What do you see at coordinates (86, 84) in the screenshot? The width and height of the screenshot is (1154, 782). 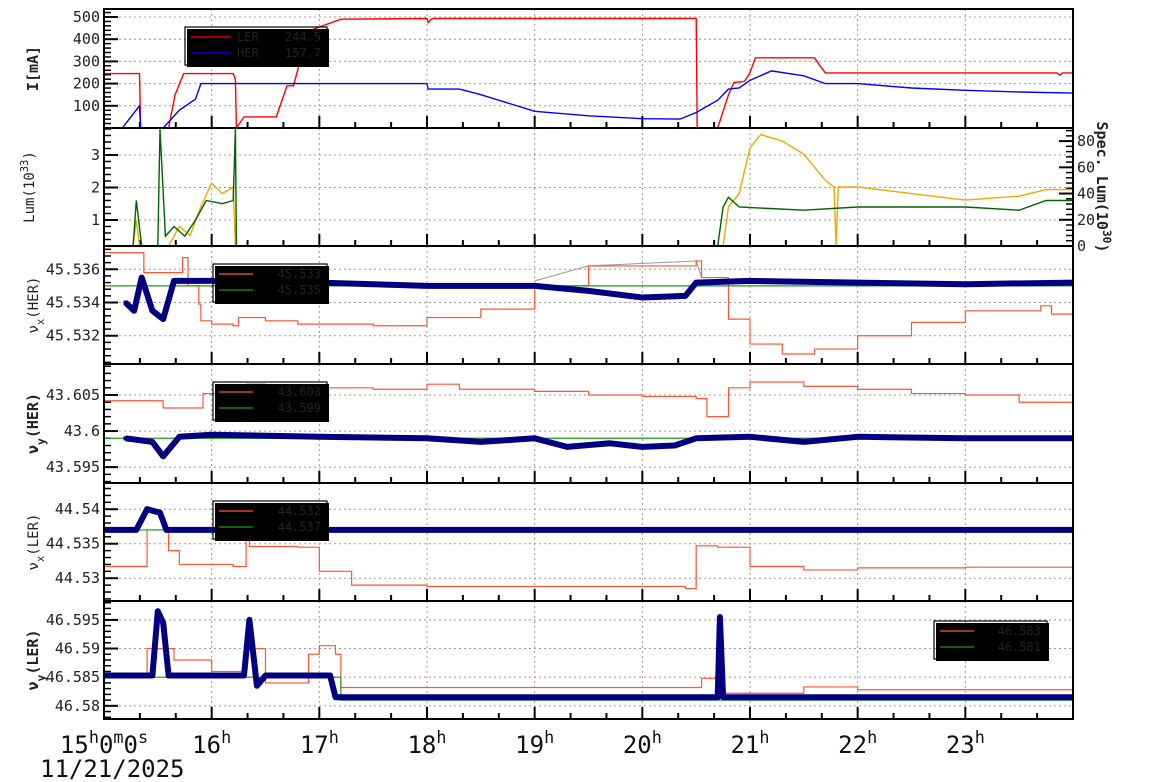 I see `y-tick-label: 200` at bounding box center [86, 84].